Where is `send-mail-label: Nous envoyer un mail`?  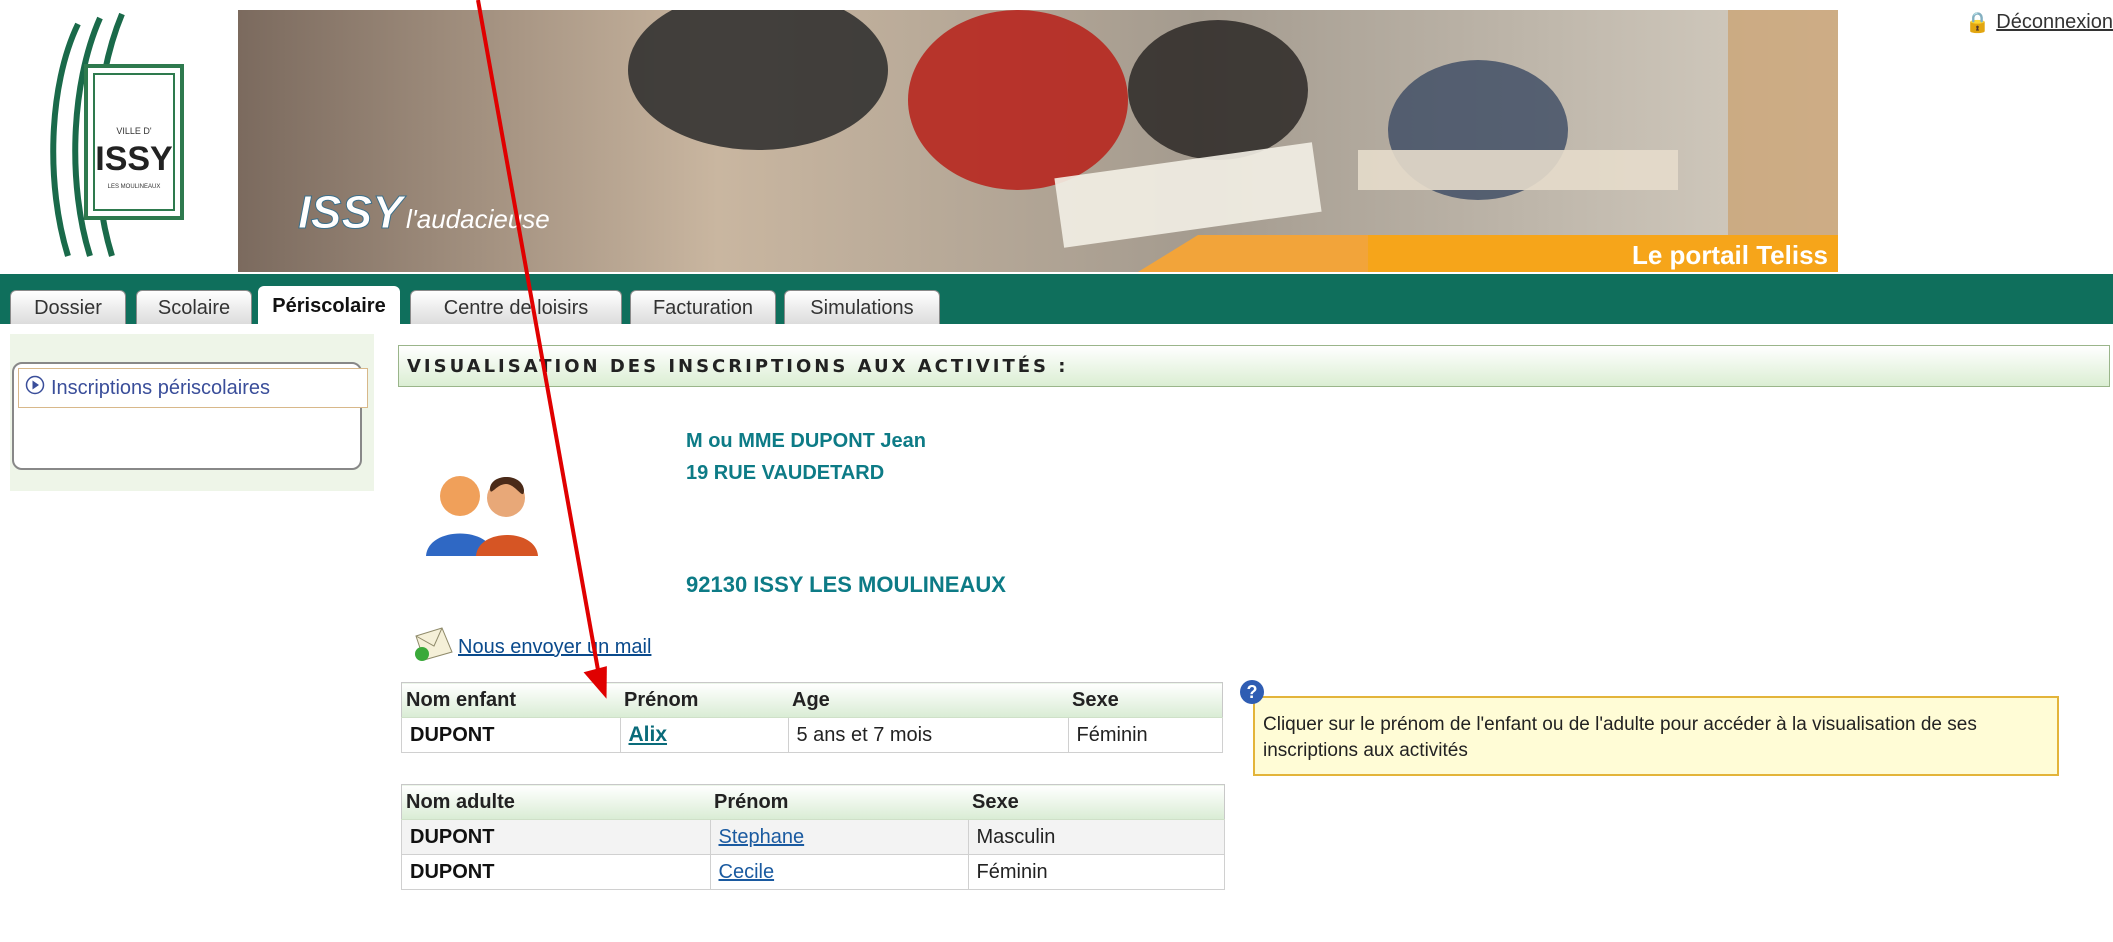 send-mail-label: Nous envoyer un mail is located at coordinates (554, 647).